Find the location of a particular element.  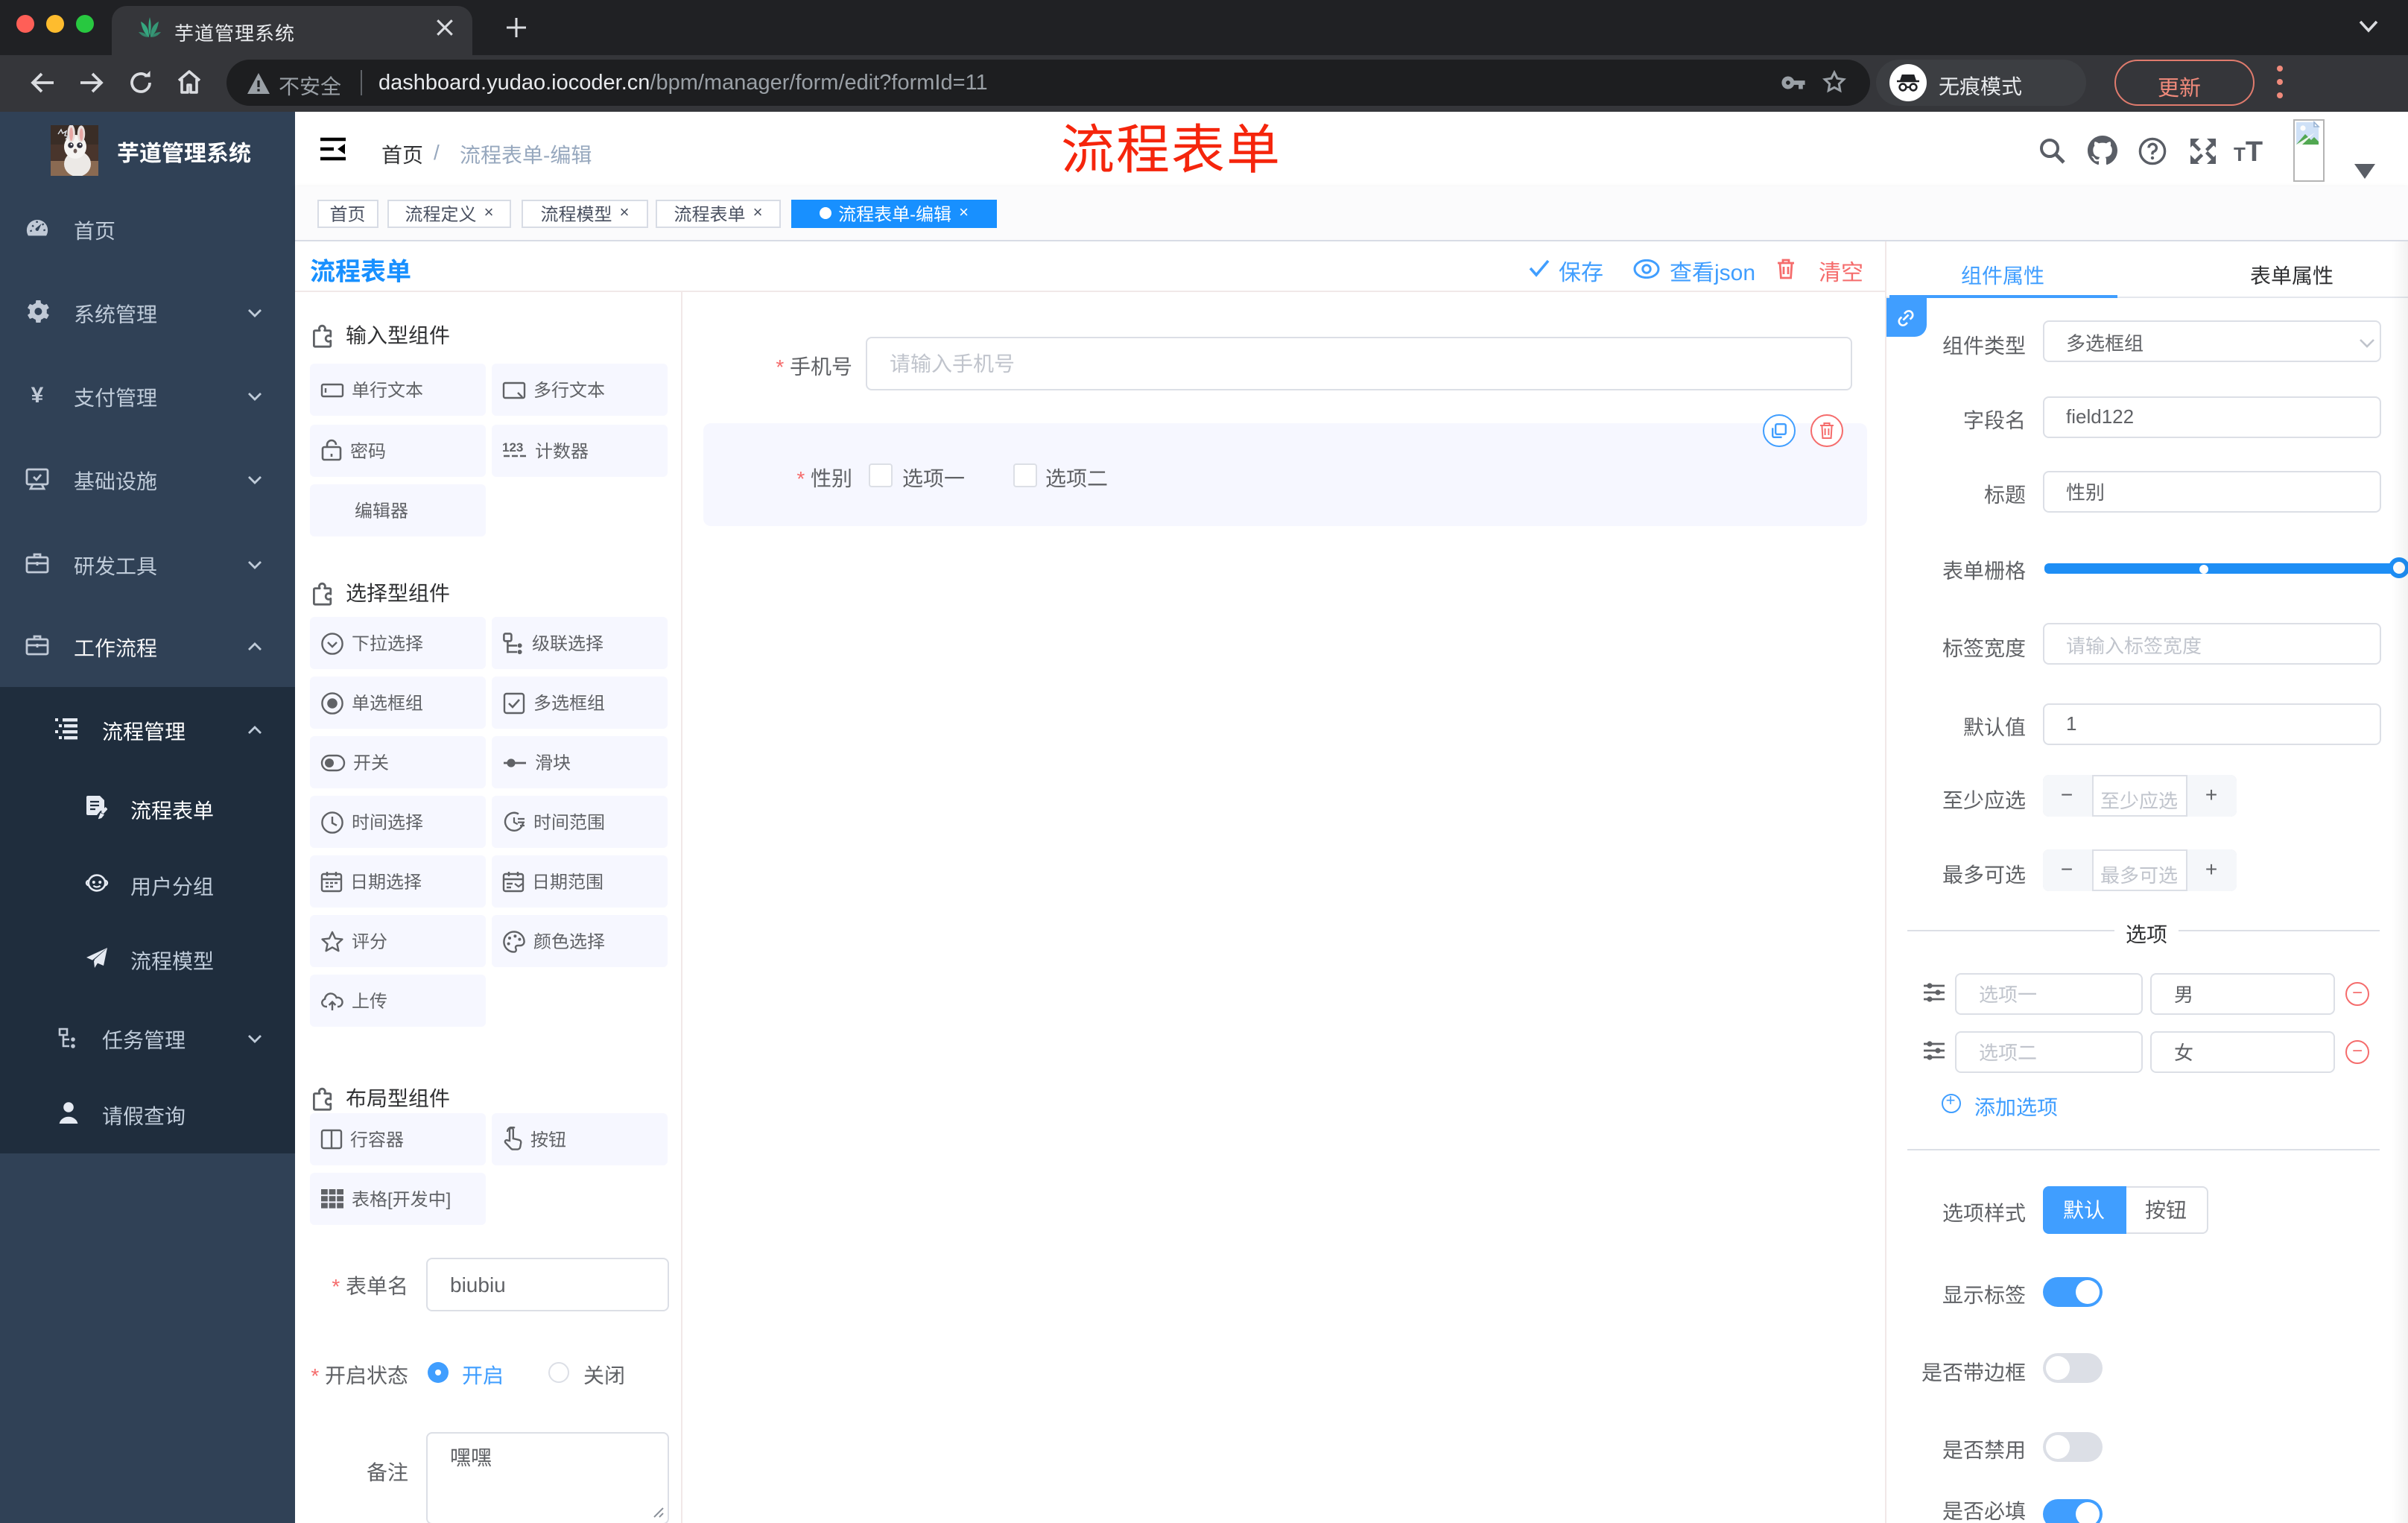

svg-text: 123 is located at coordinates (512, 447).